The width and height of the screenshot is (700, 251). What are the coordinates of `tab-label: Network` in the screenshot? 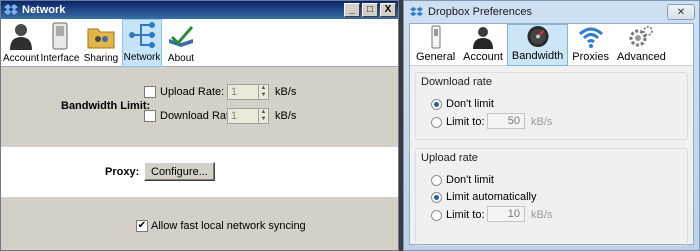 It's located at (142, 57).